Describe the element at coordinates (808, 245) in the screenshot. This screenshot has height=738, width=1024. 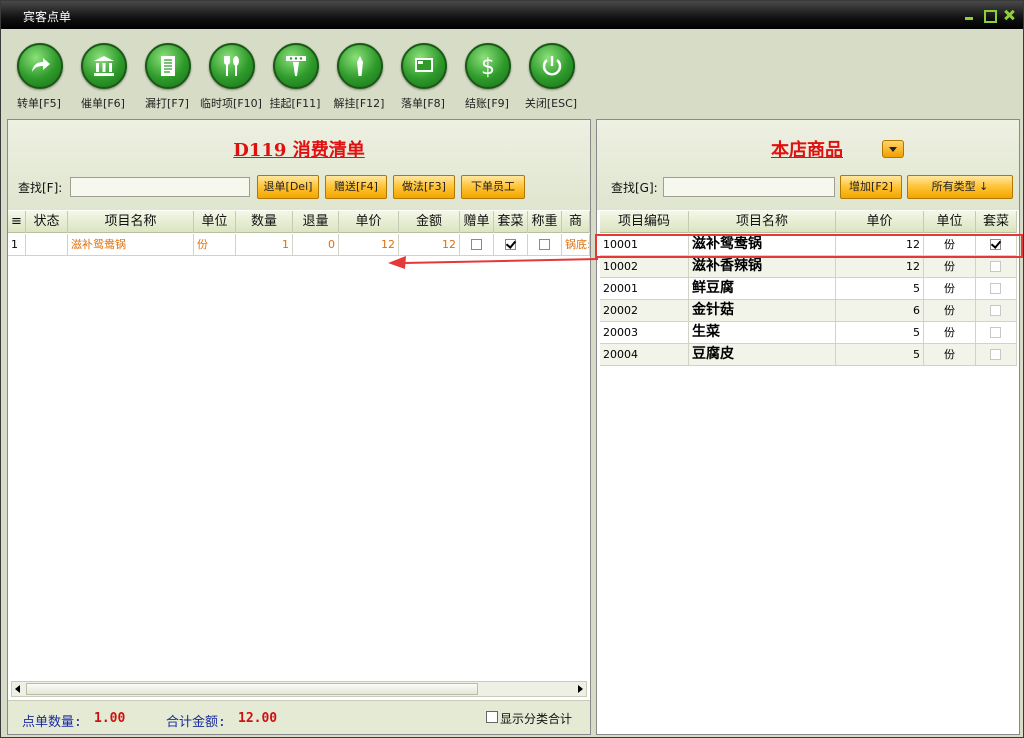
I see `table-row: 10001 滋补鸳鸯锅 12 份` at that location.